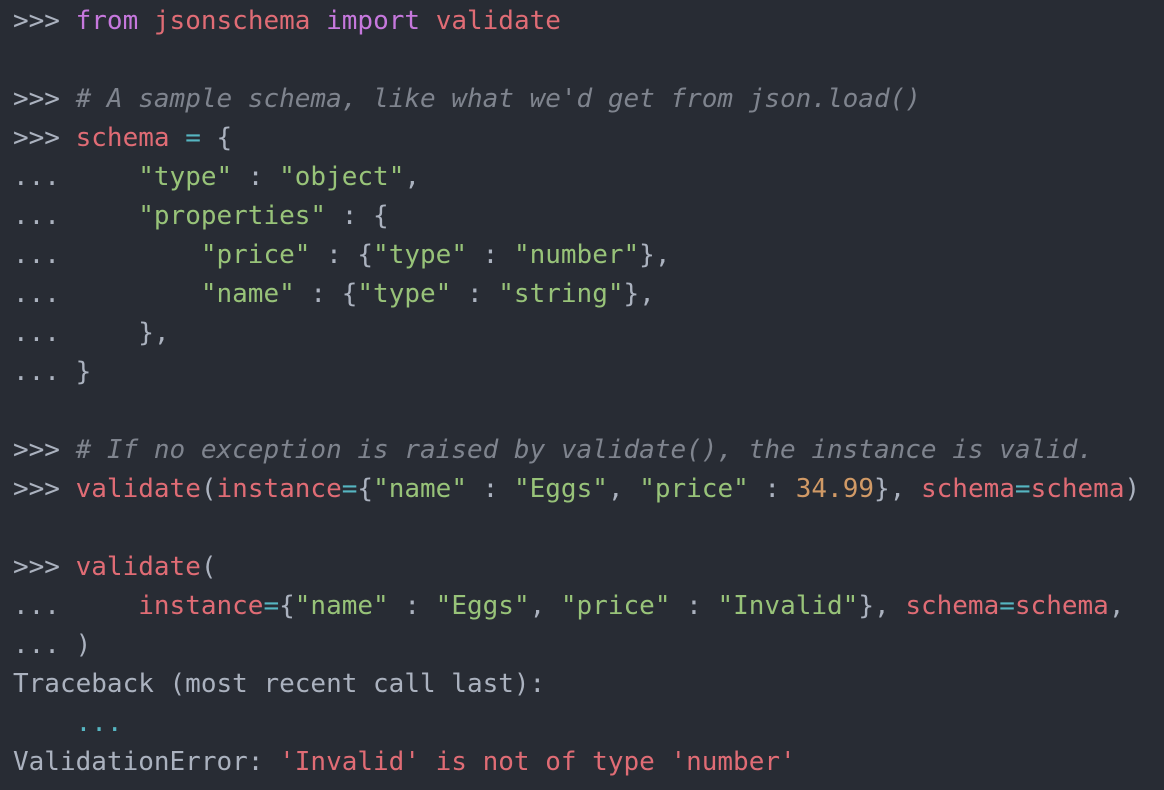 The width and height of the screenshot is (1164, 790). What do you see at coordinates (588, 372) in the screenshot?
I see `code-line: ... }` at bounding box center [588, 372].